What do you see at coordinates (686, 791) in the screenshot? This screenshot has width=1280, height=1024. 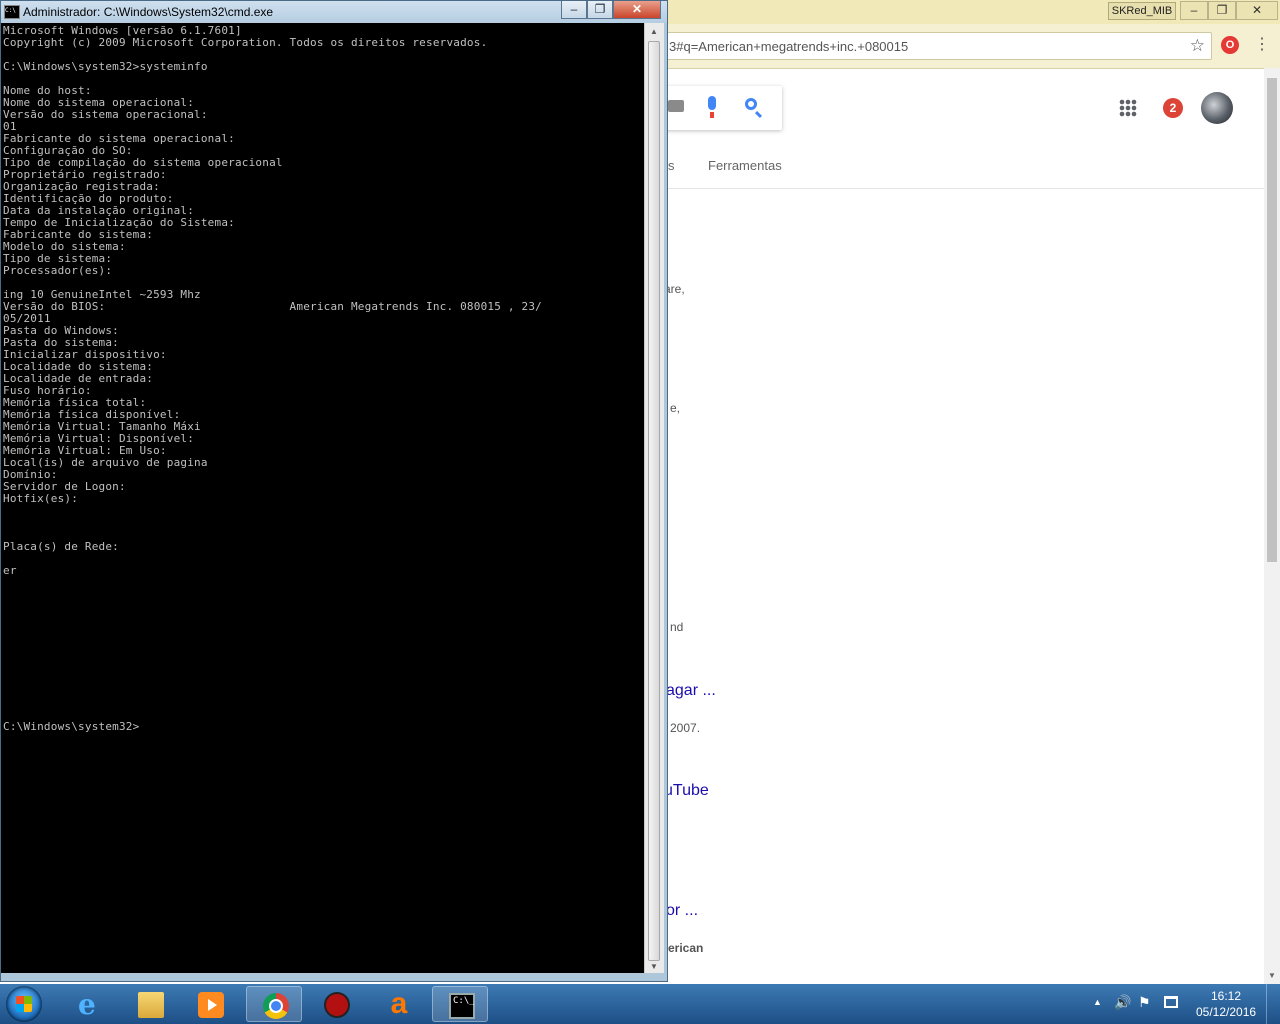 I see `result-link-fragment: uTube` at bounding box center [686, 791].